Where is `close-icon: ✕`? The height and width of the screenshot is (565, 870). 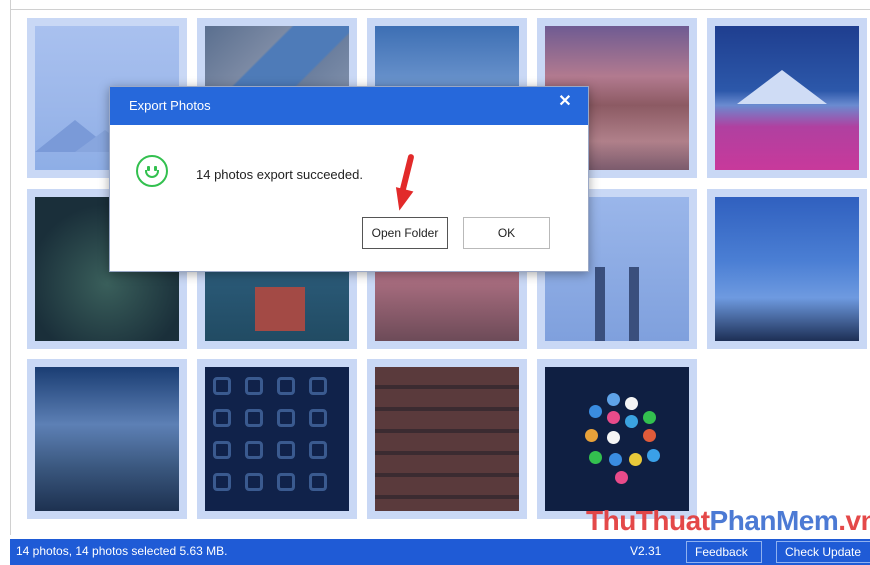
close-icon: ✕ is located at coordinates (565, 102).